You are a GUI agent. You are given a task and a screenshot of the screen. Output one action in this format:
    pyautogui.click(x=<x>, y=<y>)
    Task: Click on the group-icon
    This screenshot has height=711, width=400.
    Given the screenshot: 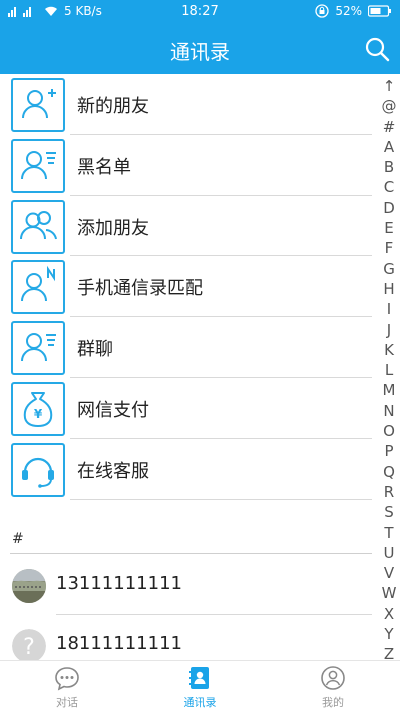 What is the action you would take?
    pyautogui.click(x=38, y=224)
    